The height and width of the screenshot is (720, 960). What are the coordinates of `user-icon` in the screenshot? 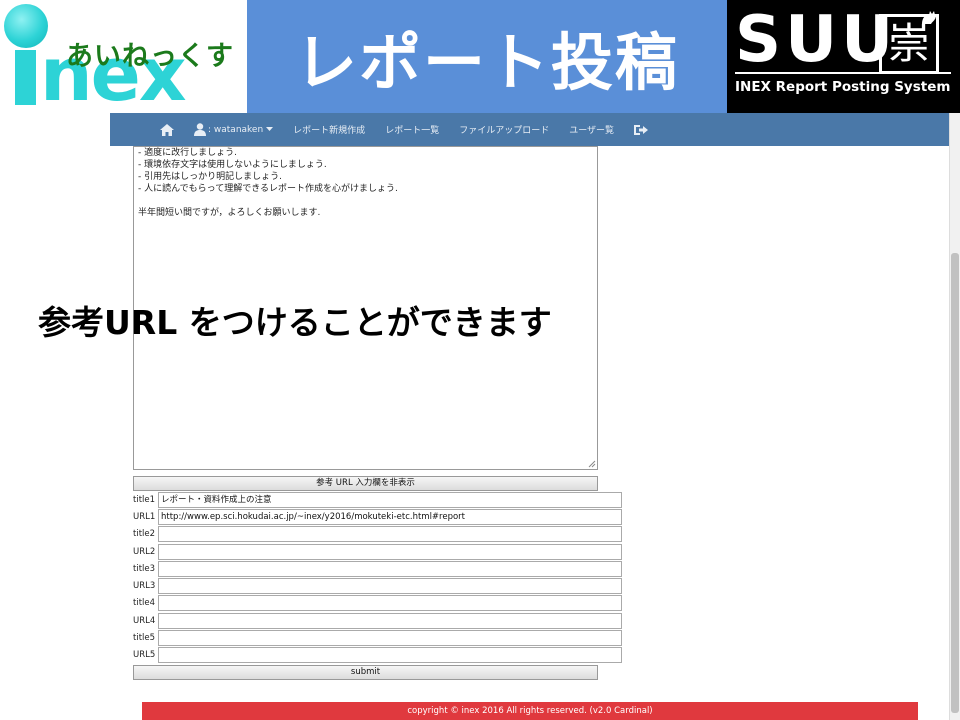 It's located at (200, 129).